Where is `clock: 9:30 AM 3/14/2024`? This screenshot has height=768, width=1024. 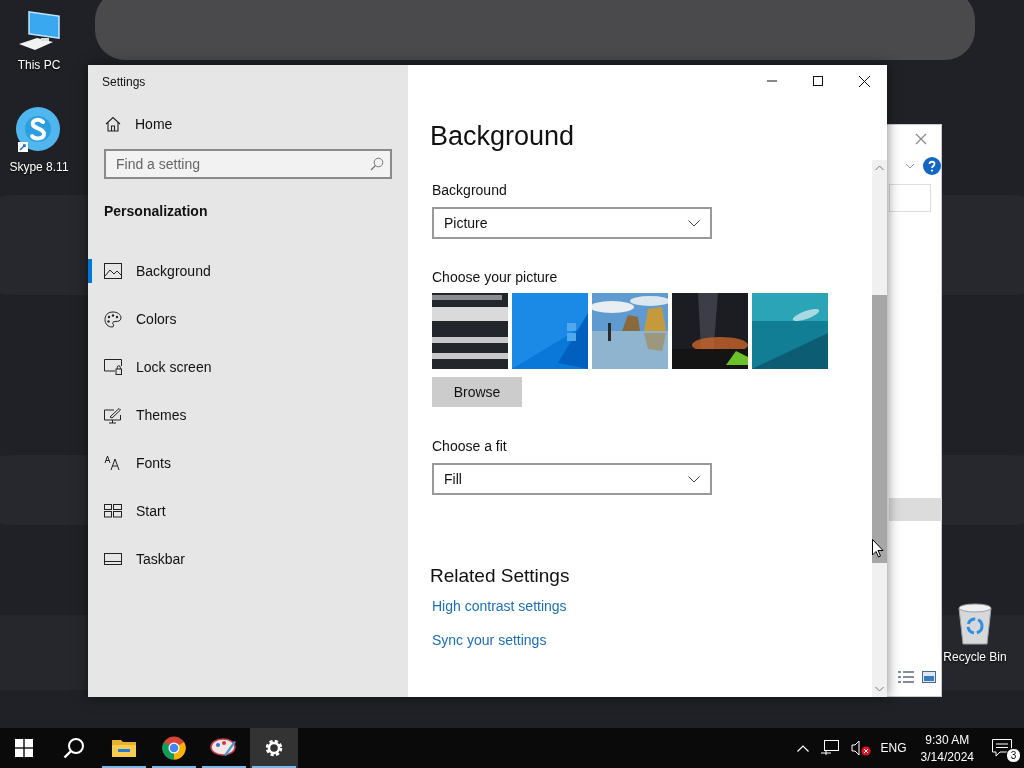 clock: 9:30 AM 3/14/2024 is located at coordinates (947, 748).